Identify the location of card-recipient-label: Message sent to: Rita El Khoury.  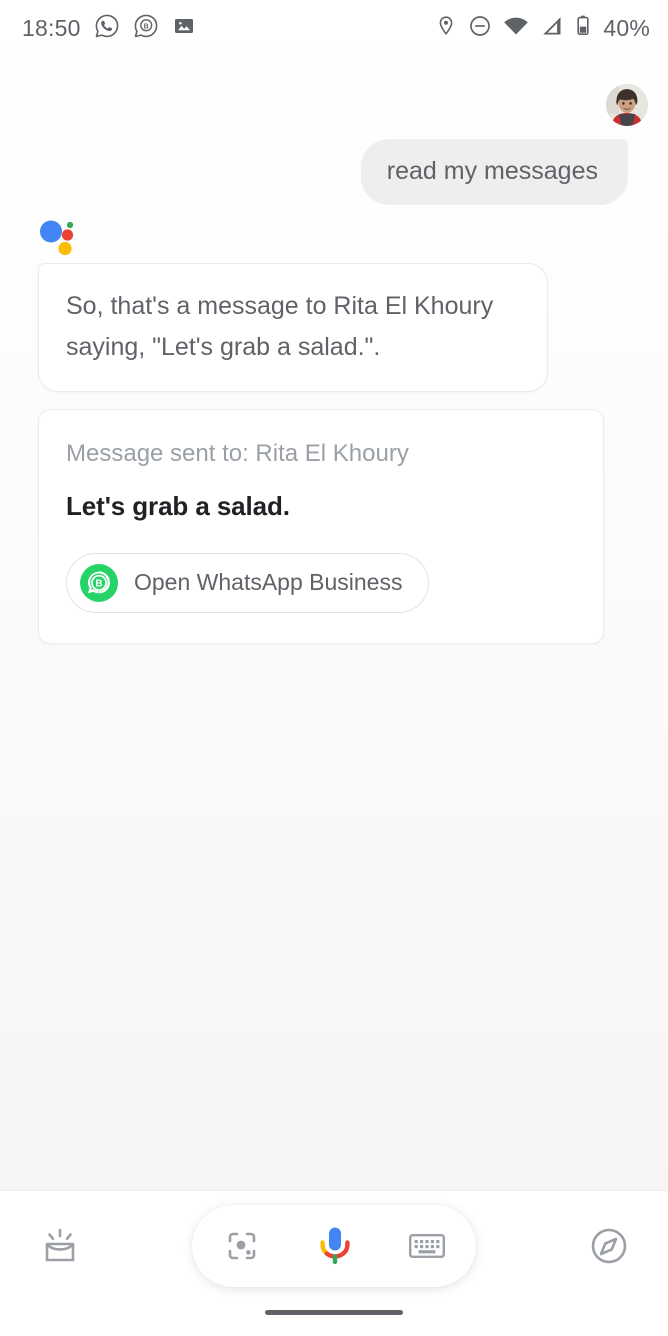
(237, 453).